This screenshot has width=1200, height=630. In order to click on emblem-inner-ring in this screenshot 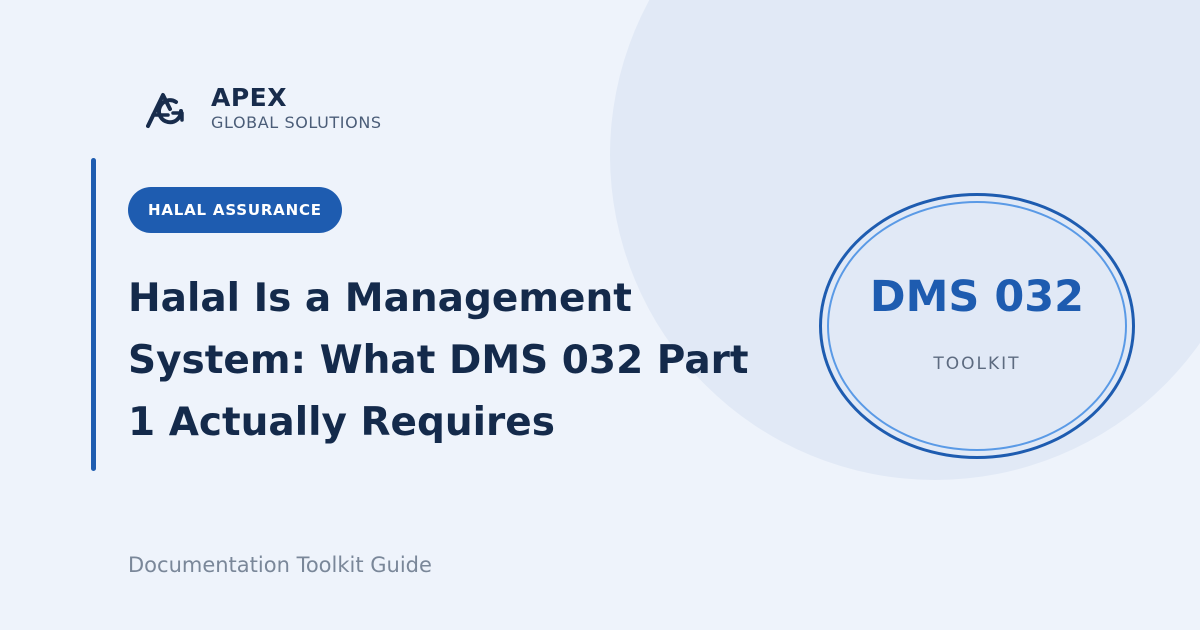, I will do `click(977, 326)`.